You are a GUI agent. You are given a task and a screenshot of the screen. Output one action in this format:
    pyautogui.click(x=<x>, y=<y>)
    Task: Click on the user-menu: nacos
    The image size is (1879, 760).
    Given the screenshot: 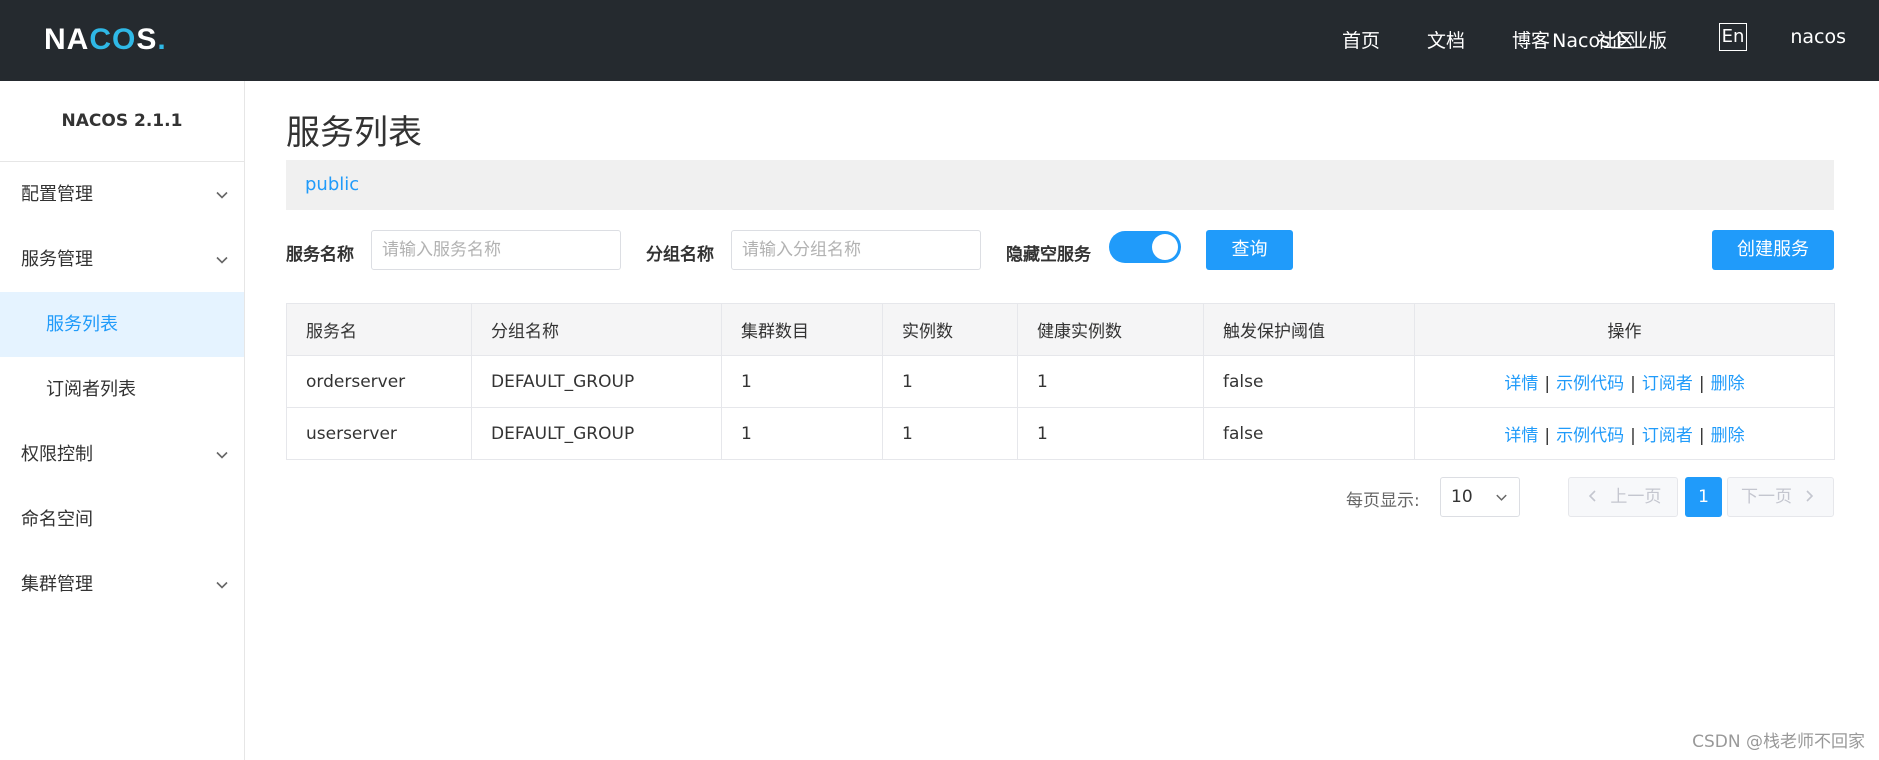 What is the action you would take?
    pyautogui.click(x=1818, y=37)
    